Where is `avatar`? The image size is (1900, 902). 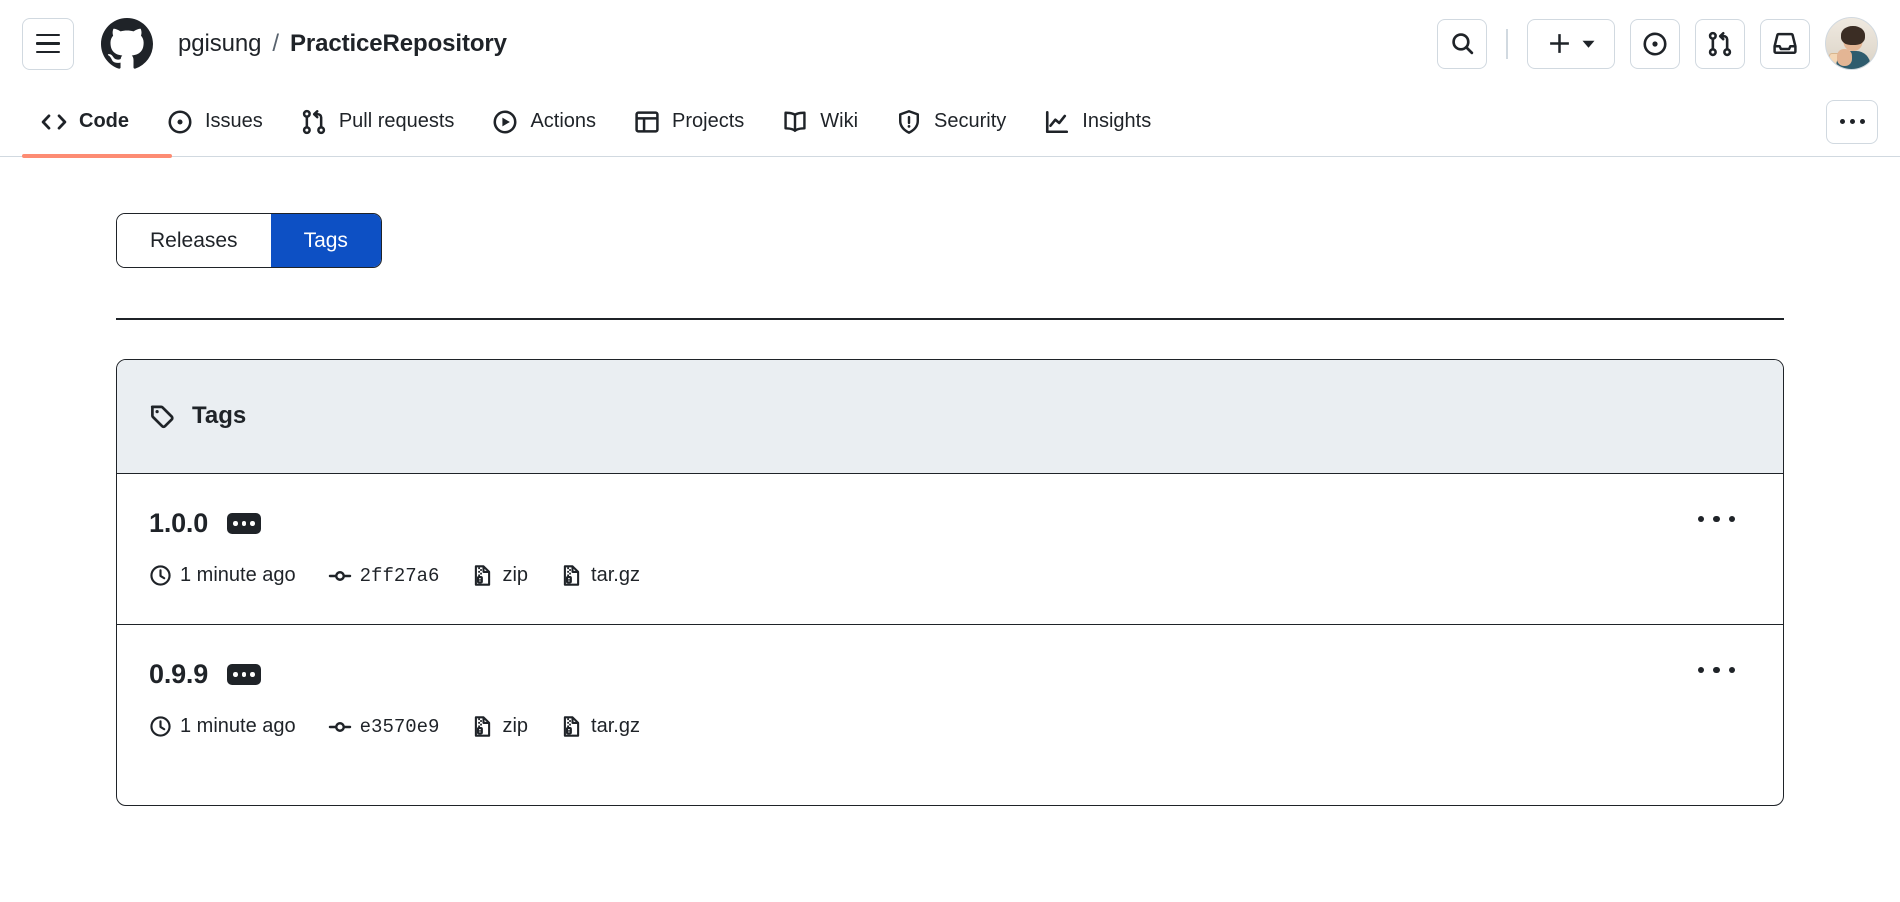
avatar is located at coordinates (1851, 43).